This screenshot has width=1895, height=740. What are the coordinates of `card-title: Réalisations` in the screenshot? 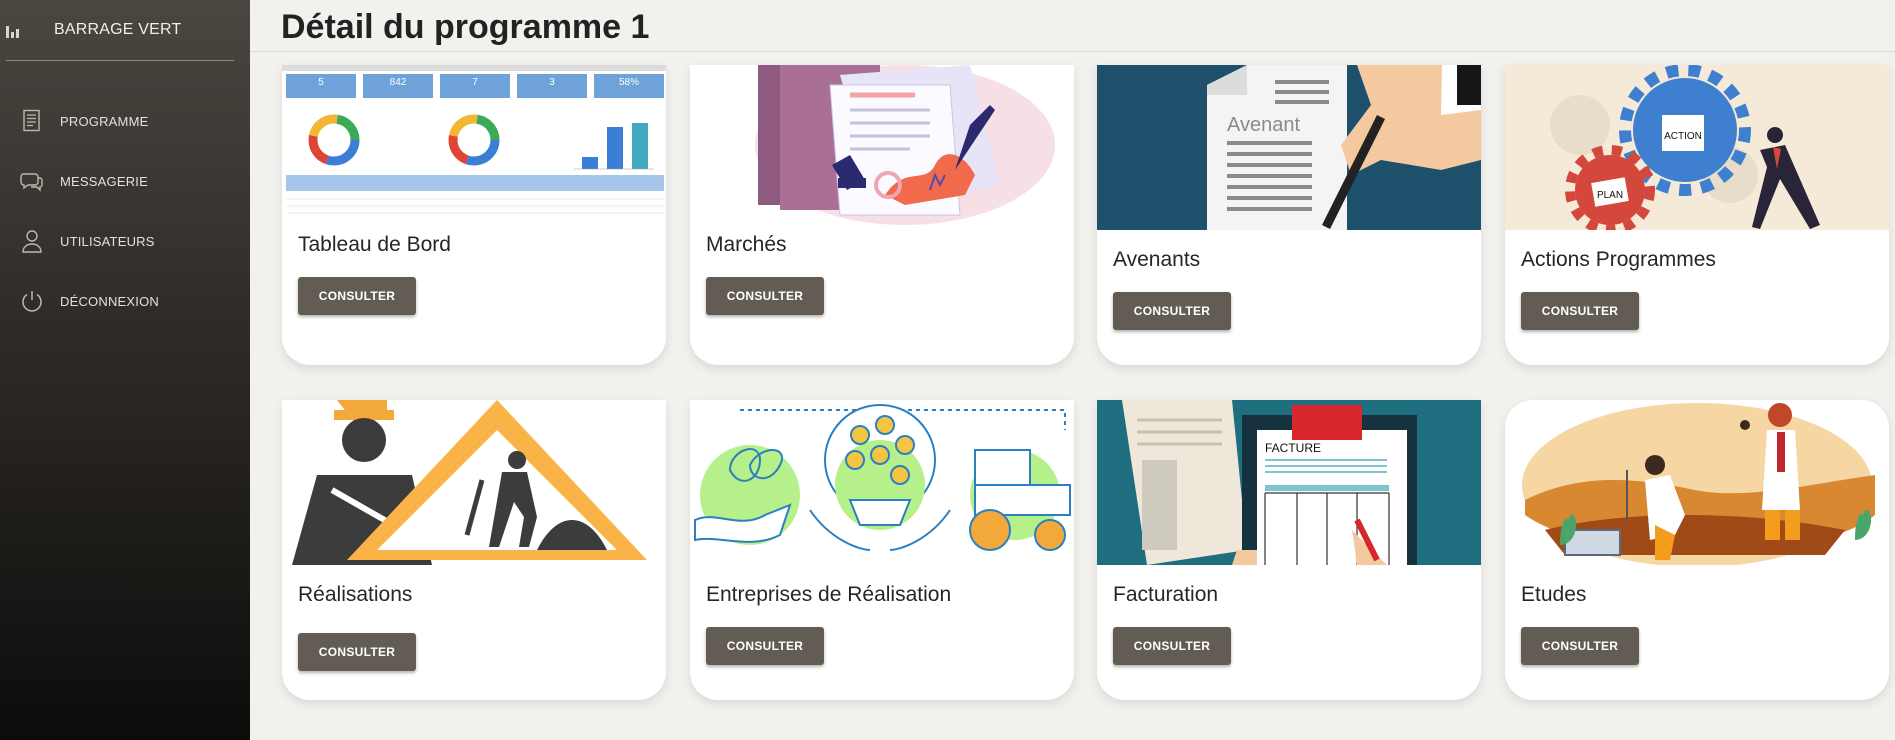 It's located at (355, 594).